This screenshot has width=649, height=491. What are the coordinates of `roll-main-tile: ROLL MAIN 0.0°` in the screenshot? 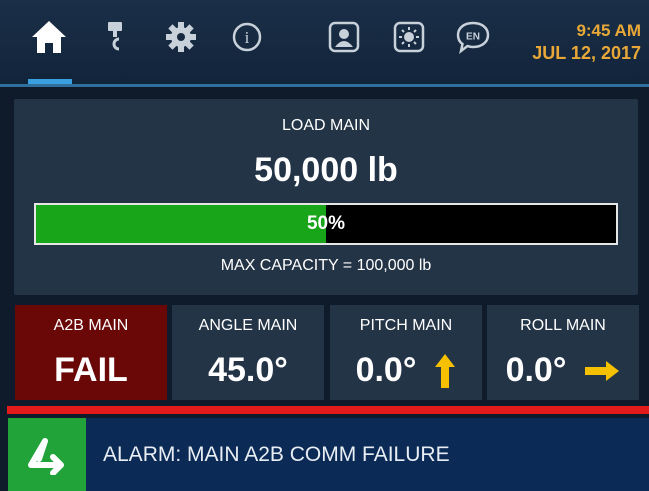 It's located at (563, 352).